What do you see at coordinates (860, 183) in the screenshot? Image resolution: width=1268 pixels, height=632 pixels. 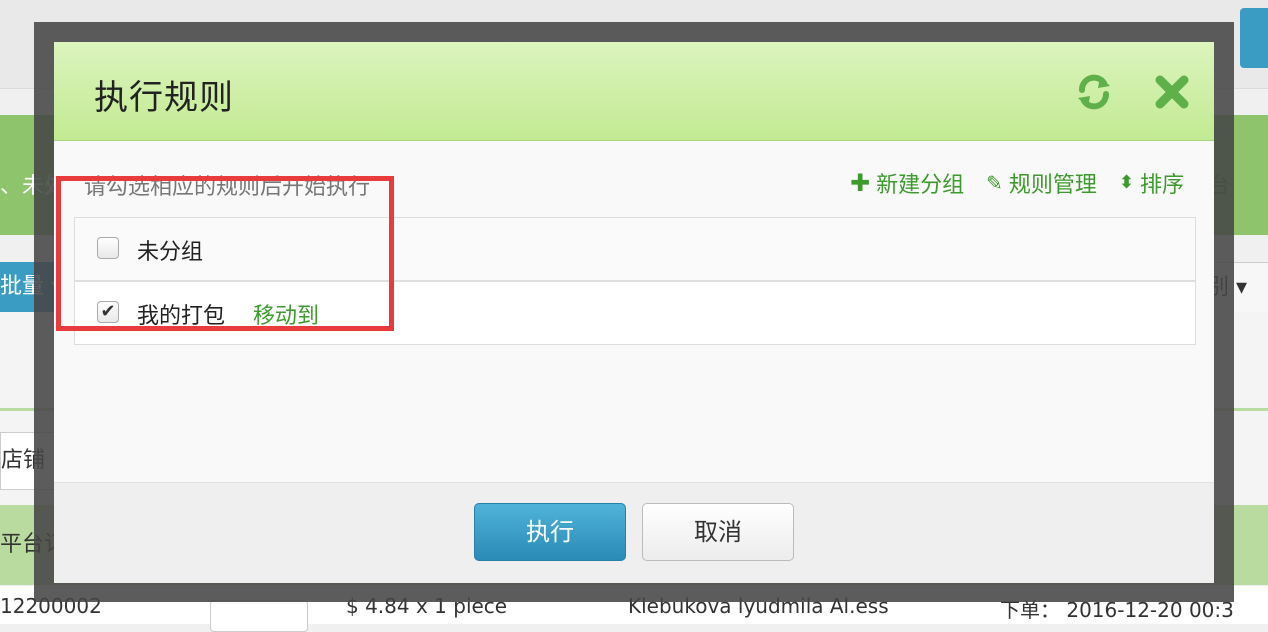 I see `plus-icon: ✚` at bounding box center [860, 183].